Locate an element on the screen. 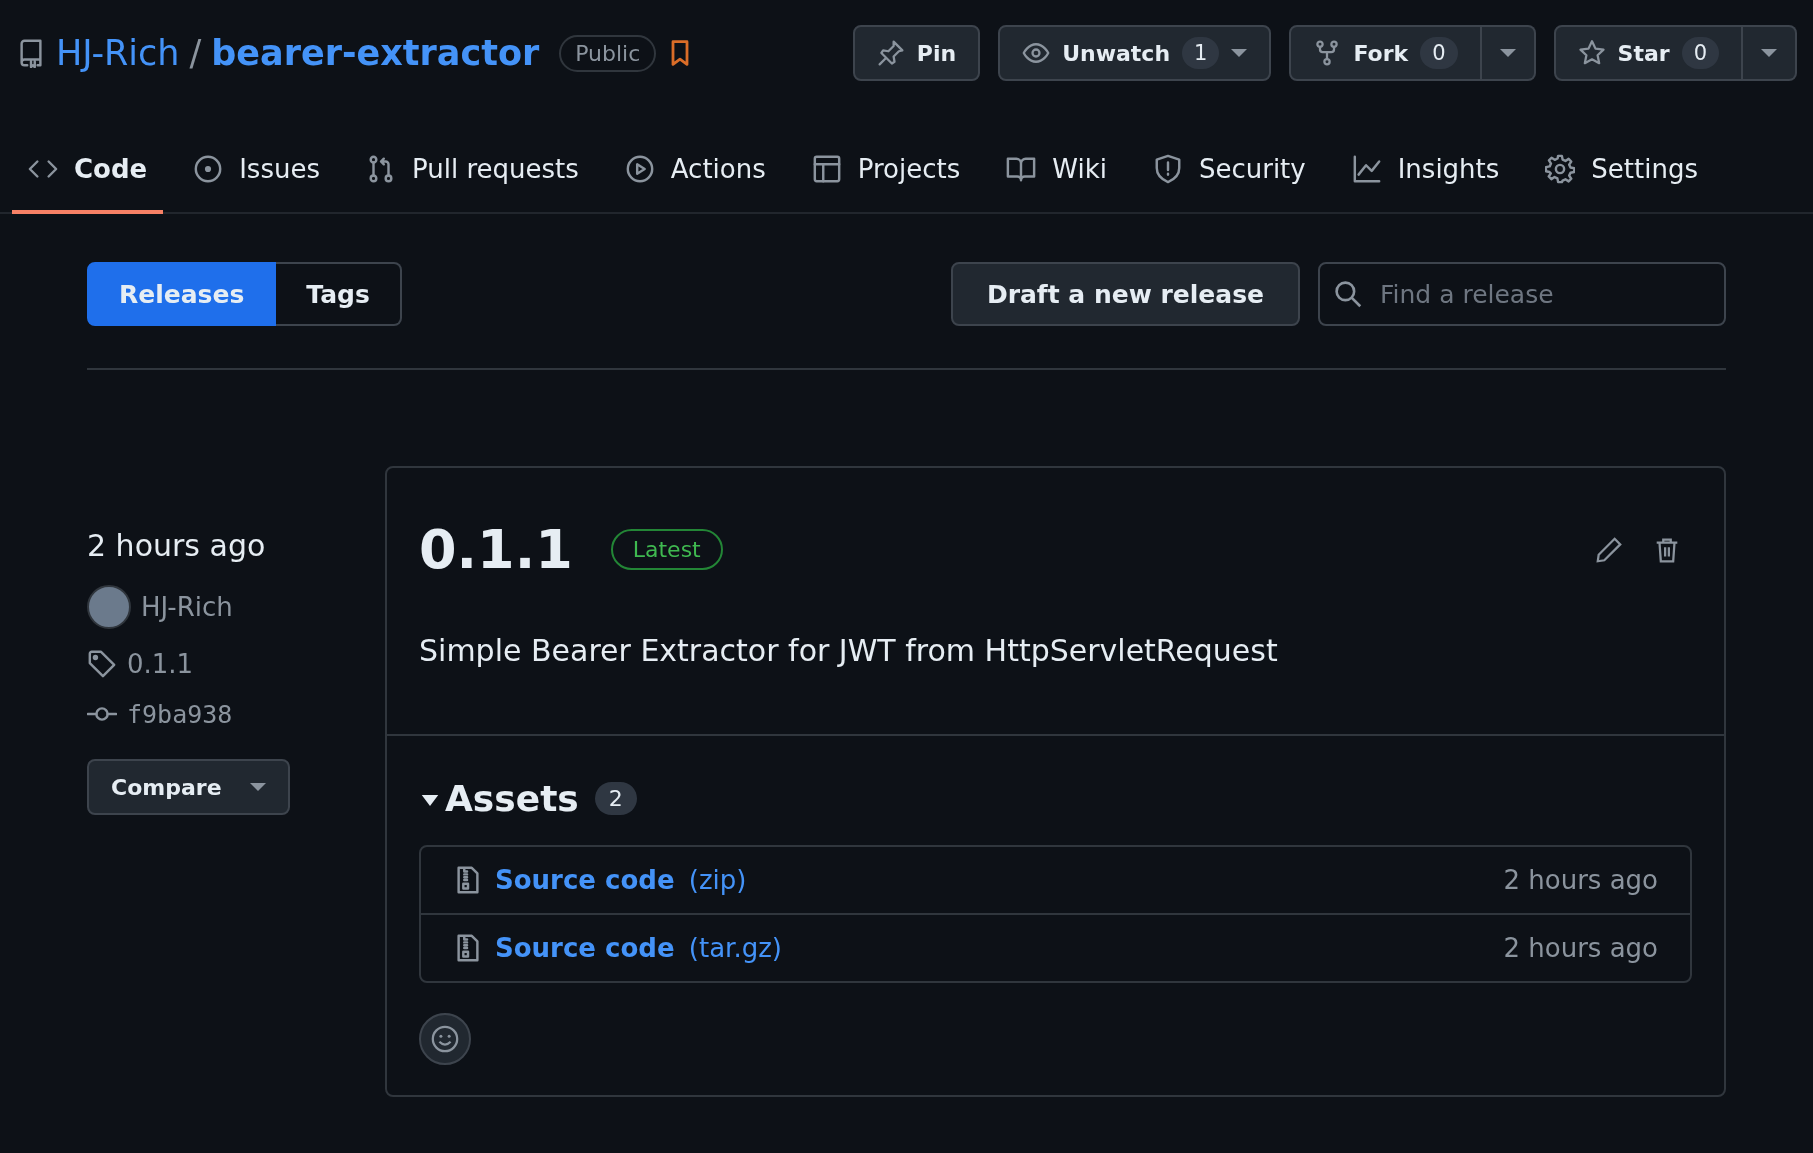 The width and height of the screenshot is (1813, 1153). graph-icon is located at coordinates (1366, 169).